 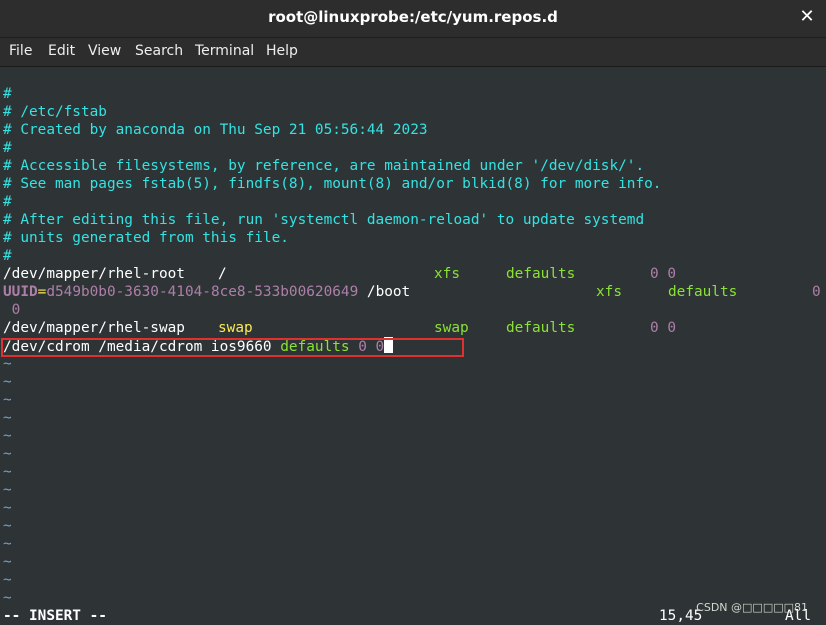 I want to click on swap-dump-pass: 0 0, so click(x=663, y=328).